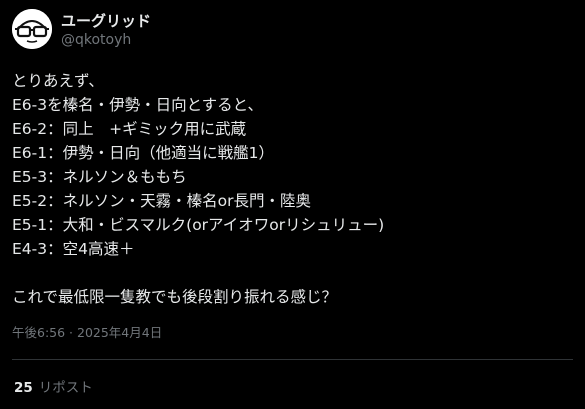 Image resolution: width=585 pixels, height=409 pixels. I want to click on user-handle: @qkotoyh, so click(96, 40).